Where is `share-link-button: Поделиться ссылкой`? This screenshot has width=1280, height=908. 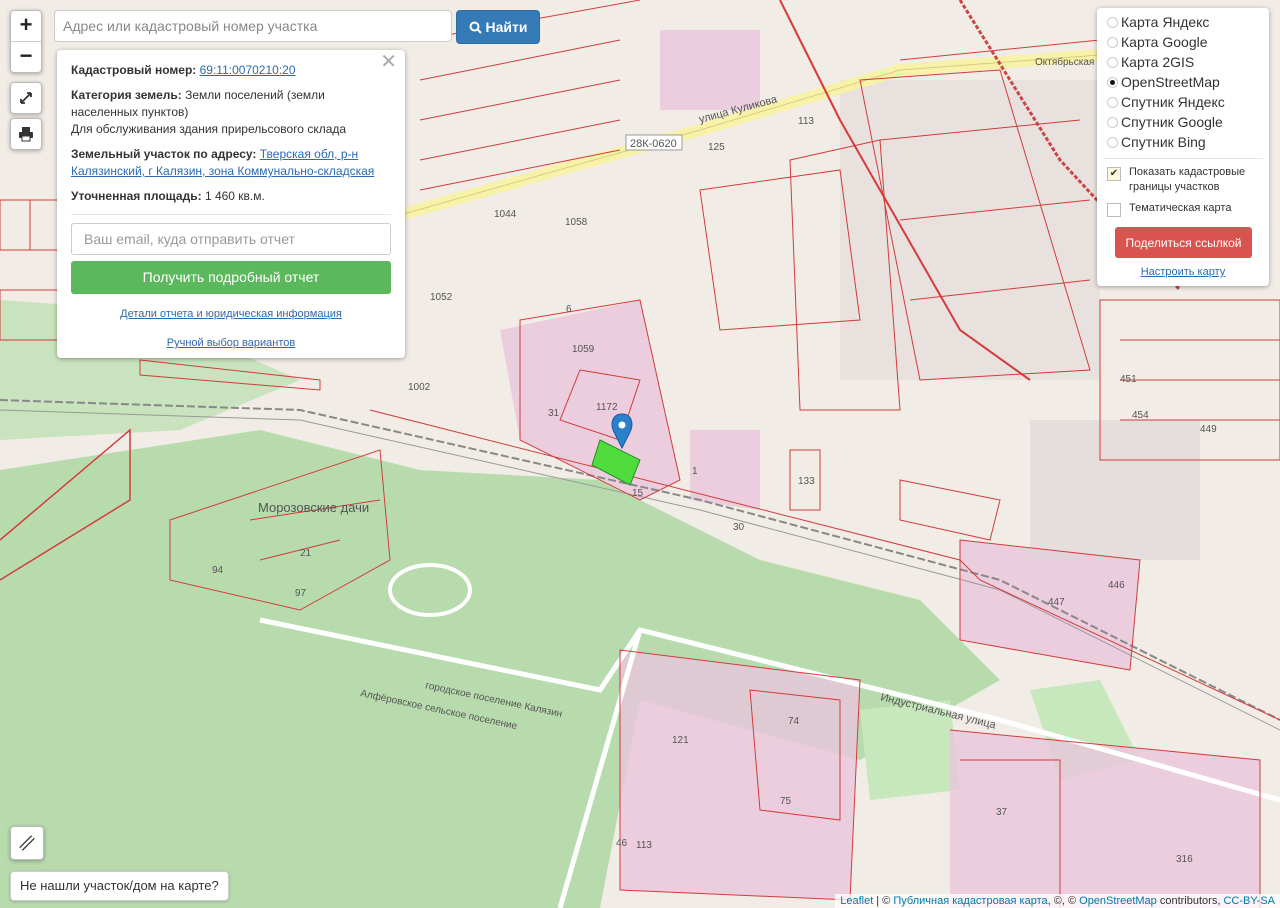
share-link-button: Поделиться ссылкой is located at coordinates (1183, 242).